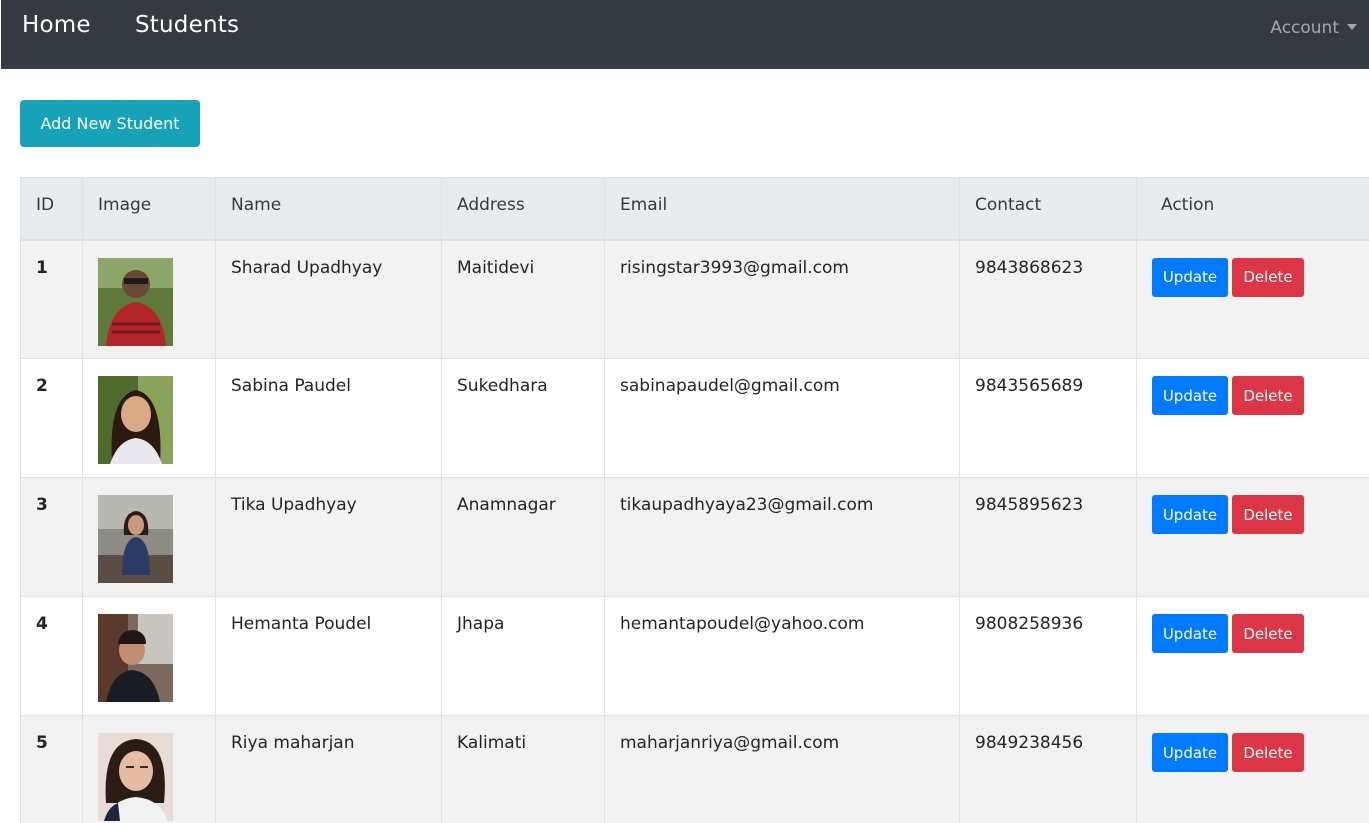 The height and width of the screenshot is (823, 1369). What do you see at coordinates (328, 769) in the screenshot?
I see `cell-name: Riya maharjan` at bounding box center [328, 769].